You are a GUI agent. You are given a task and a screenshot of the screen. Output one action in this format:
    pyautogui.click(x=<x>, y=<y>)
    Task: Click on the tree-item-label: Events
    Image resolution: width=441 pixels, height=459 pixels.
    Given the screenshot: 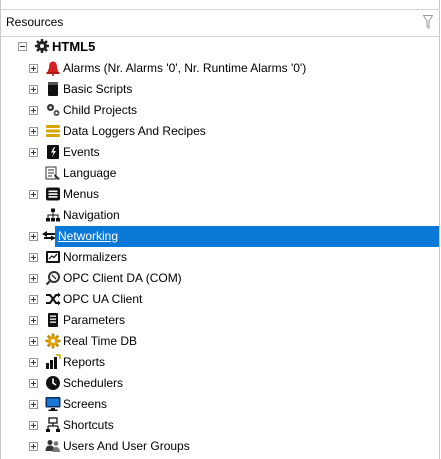 What is the action you would take?
    pyautogui.click(x=81, y=152)
    